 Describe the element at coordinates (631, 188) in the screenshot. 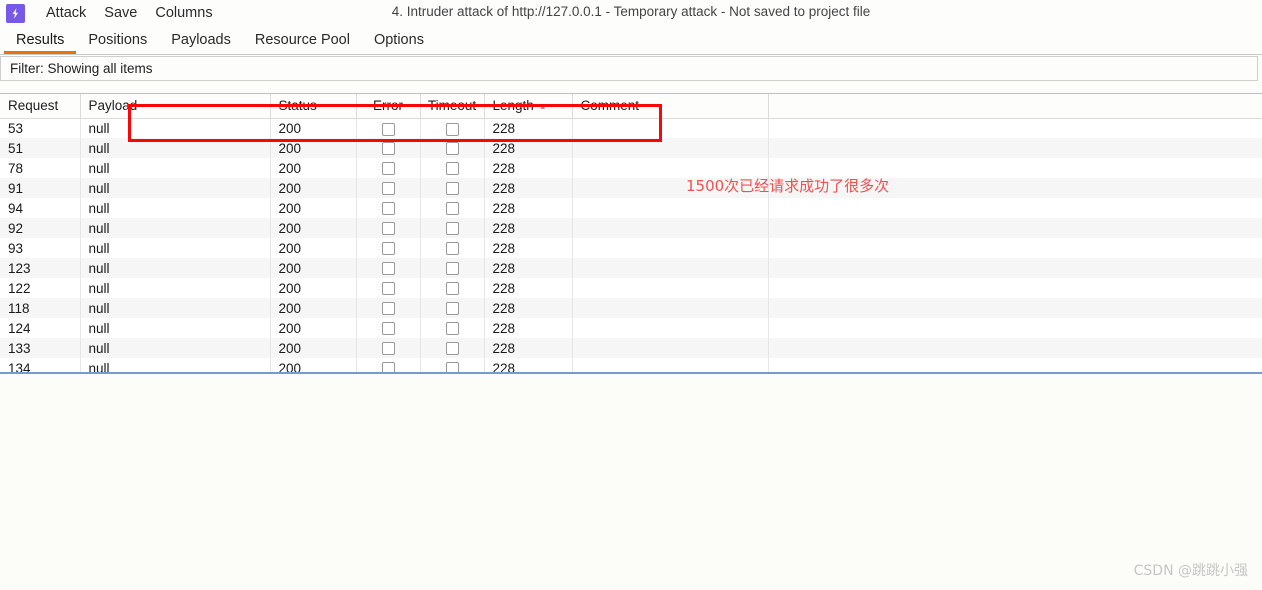

I see `table-row: 91 null 200 228` at that location.